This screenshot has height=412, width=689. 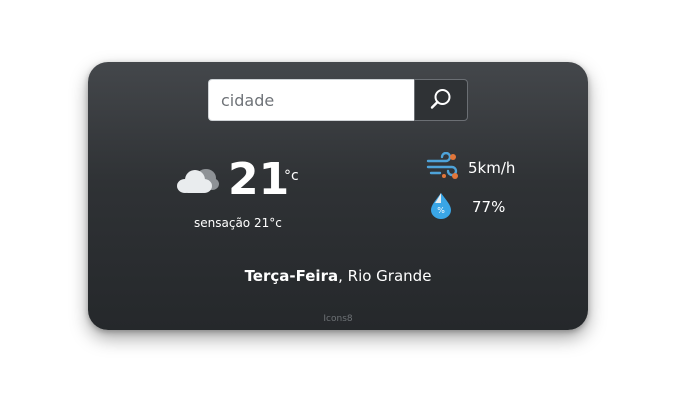 What do you see at coordinates (489, 207) in the screenshot?
I see `humidity-value: 77%` at bounding box center [489, 207].